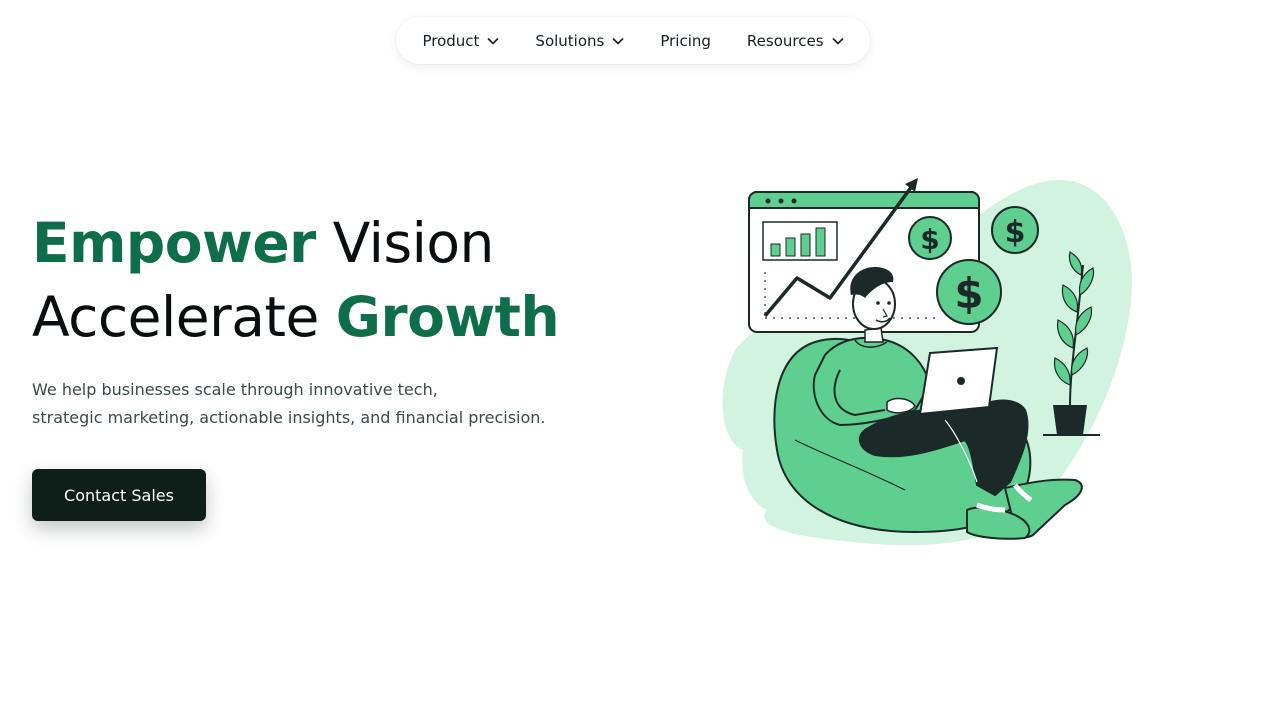  I want to click on nav-item-resources: Resources, so click(795, 41).